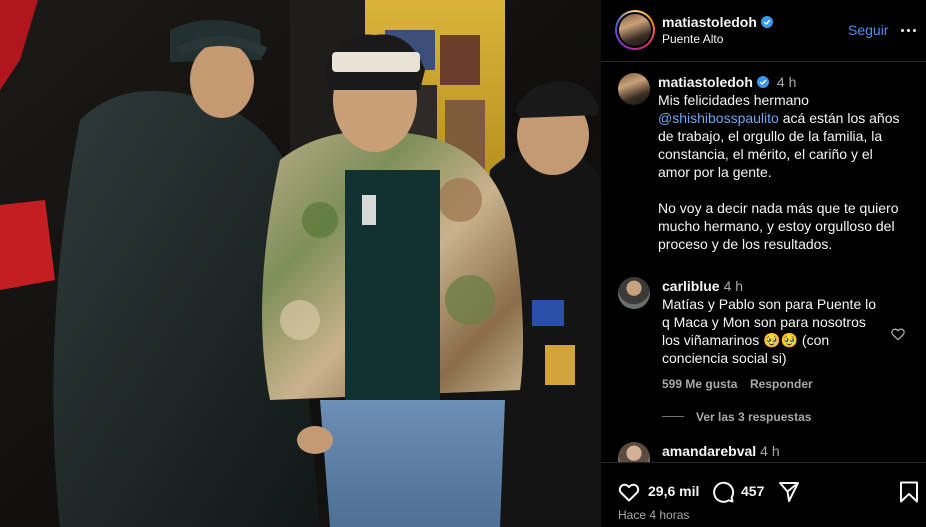 Image resolution: width=926 pixels, height=527 pixels. I want to click on caption-header: matiastoledoh 4 h, so click(785, 82).